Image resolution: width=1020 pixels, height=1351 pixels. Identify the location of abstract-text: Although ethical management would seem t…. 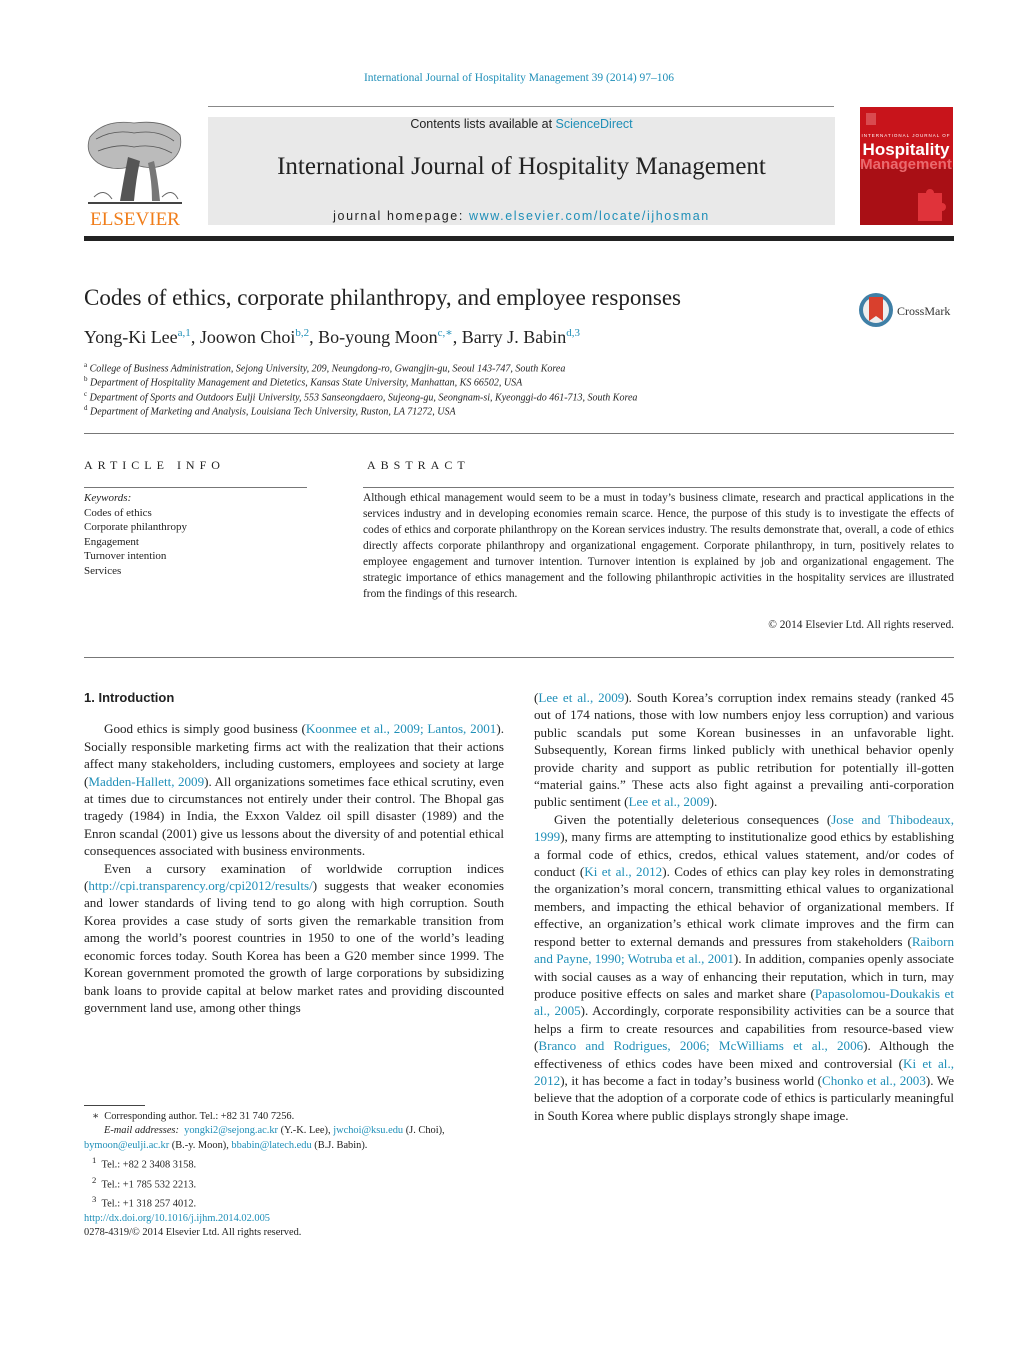
(658, 546).